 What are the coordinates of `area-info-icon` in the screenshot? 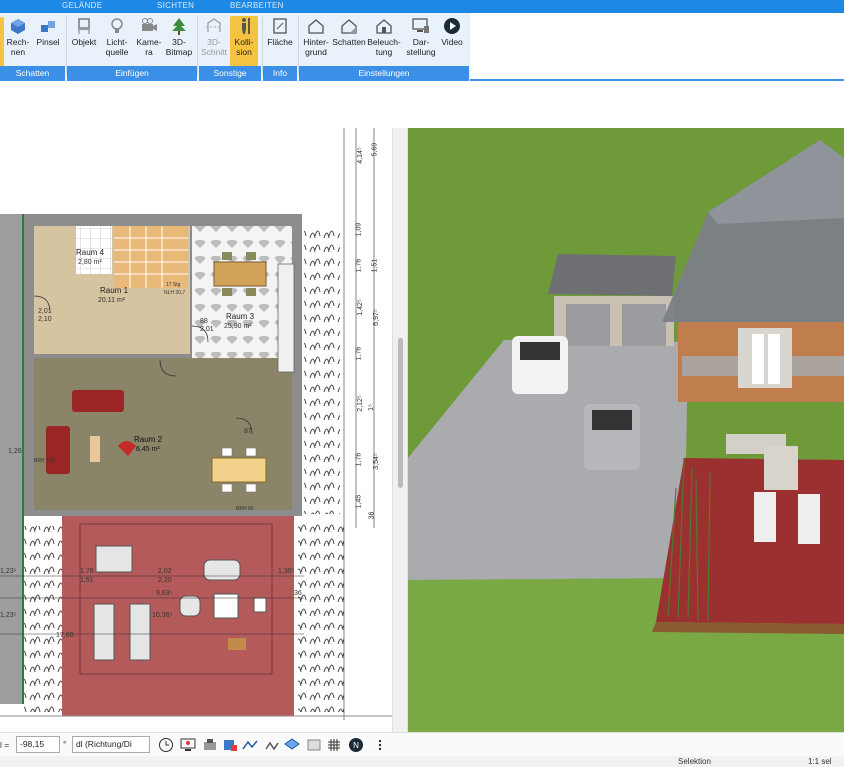 It's located at (280, 26).